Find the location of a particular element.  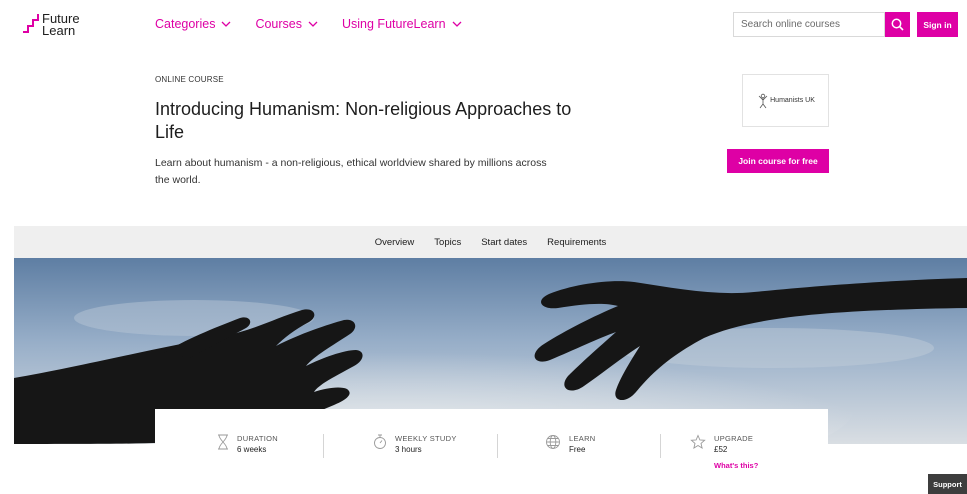

nav-categories: Categories is located at coordinates (193, 24).